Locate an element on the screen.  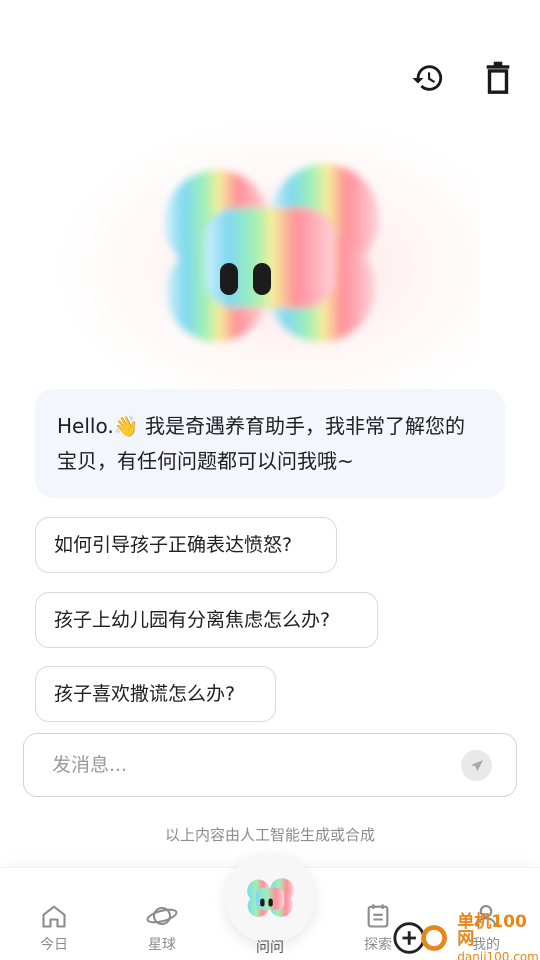
watermark-url: danji100.com is located at coordinates (498, 954).